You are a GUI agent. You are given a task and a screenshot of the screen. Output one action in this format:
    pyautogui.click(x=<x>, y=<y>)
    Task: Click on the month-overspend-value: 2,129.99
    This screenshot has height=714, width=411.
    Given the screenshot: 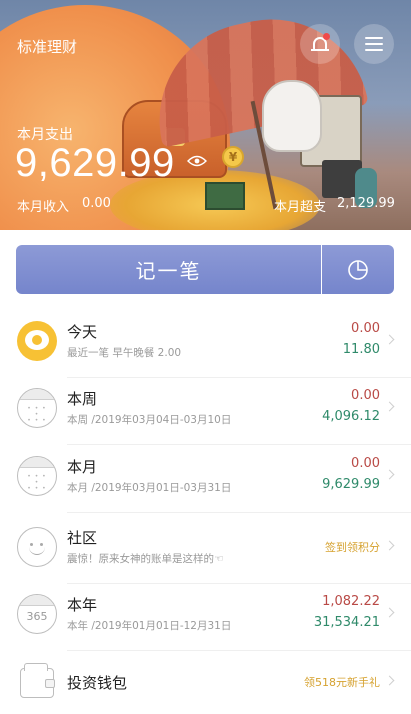 What is the action you would take?
    pyautogui.click(x=366, y=203)
    